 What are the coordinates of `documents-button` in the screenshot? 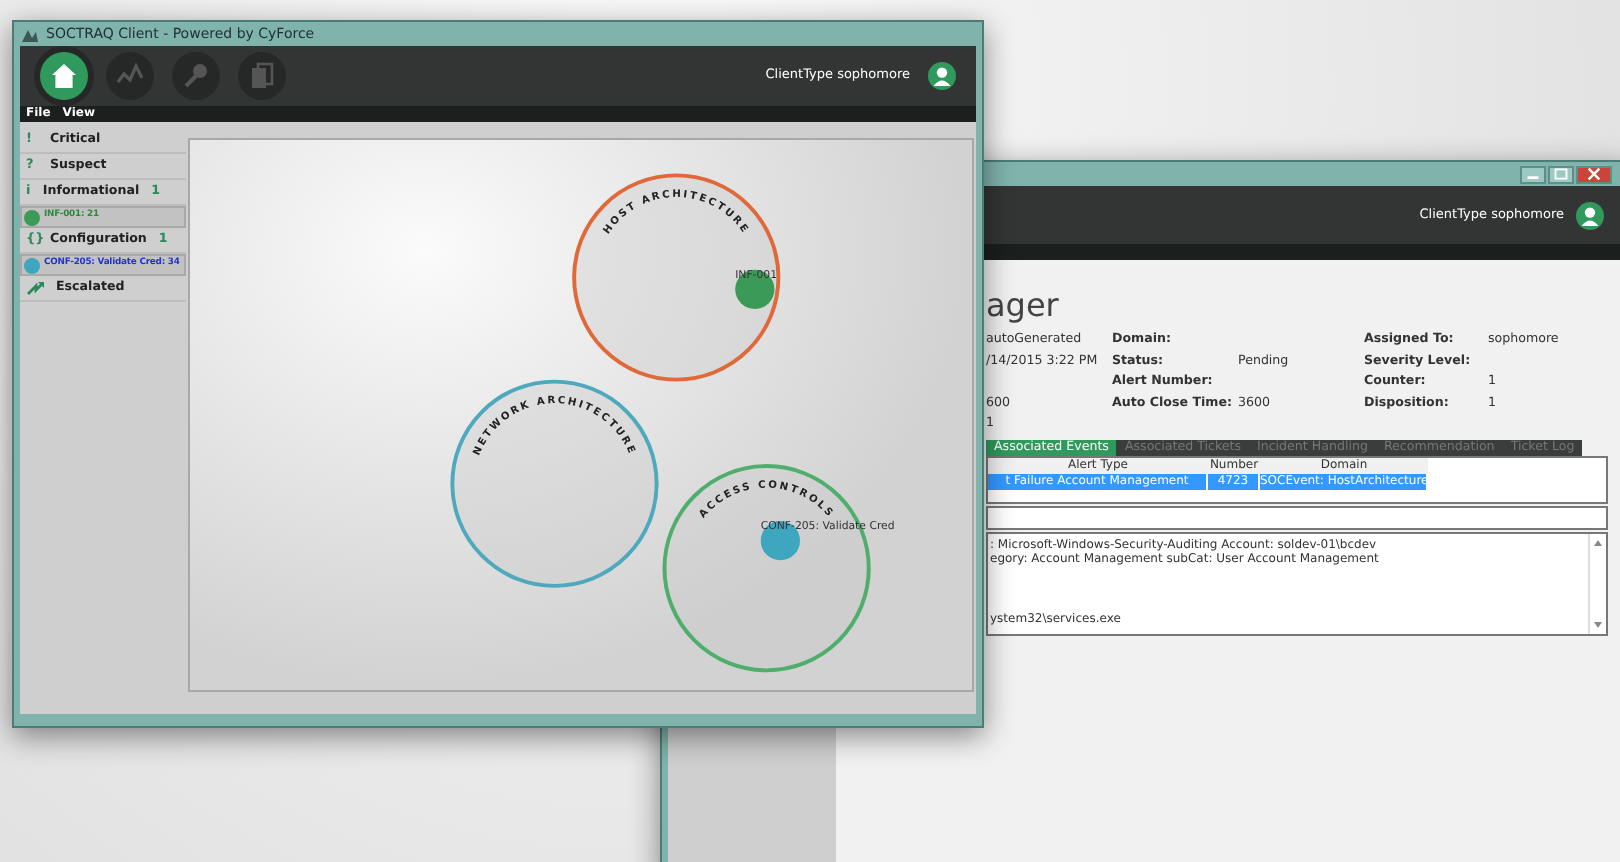 It's located at (262, 76).